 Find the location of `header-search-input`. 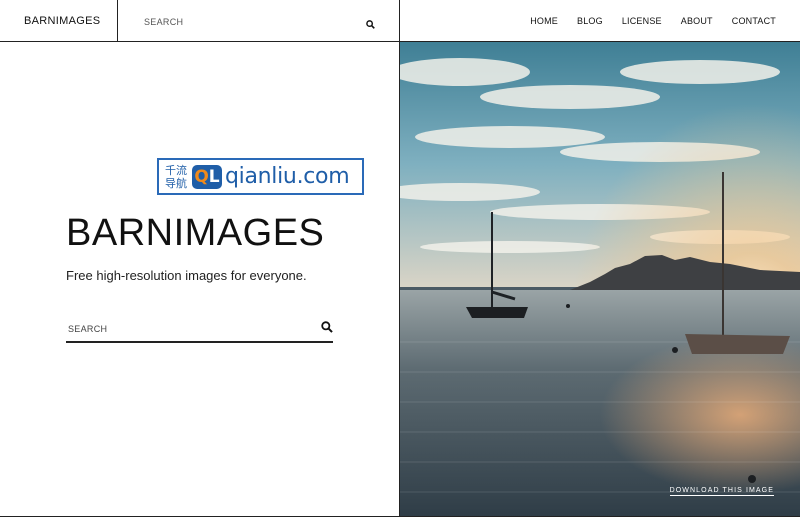

header-search-input is located at coordinates (244, 22).